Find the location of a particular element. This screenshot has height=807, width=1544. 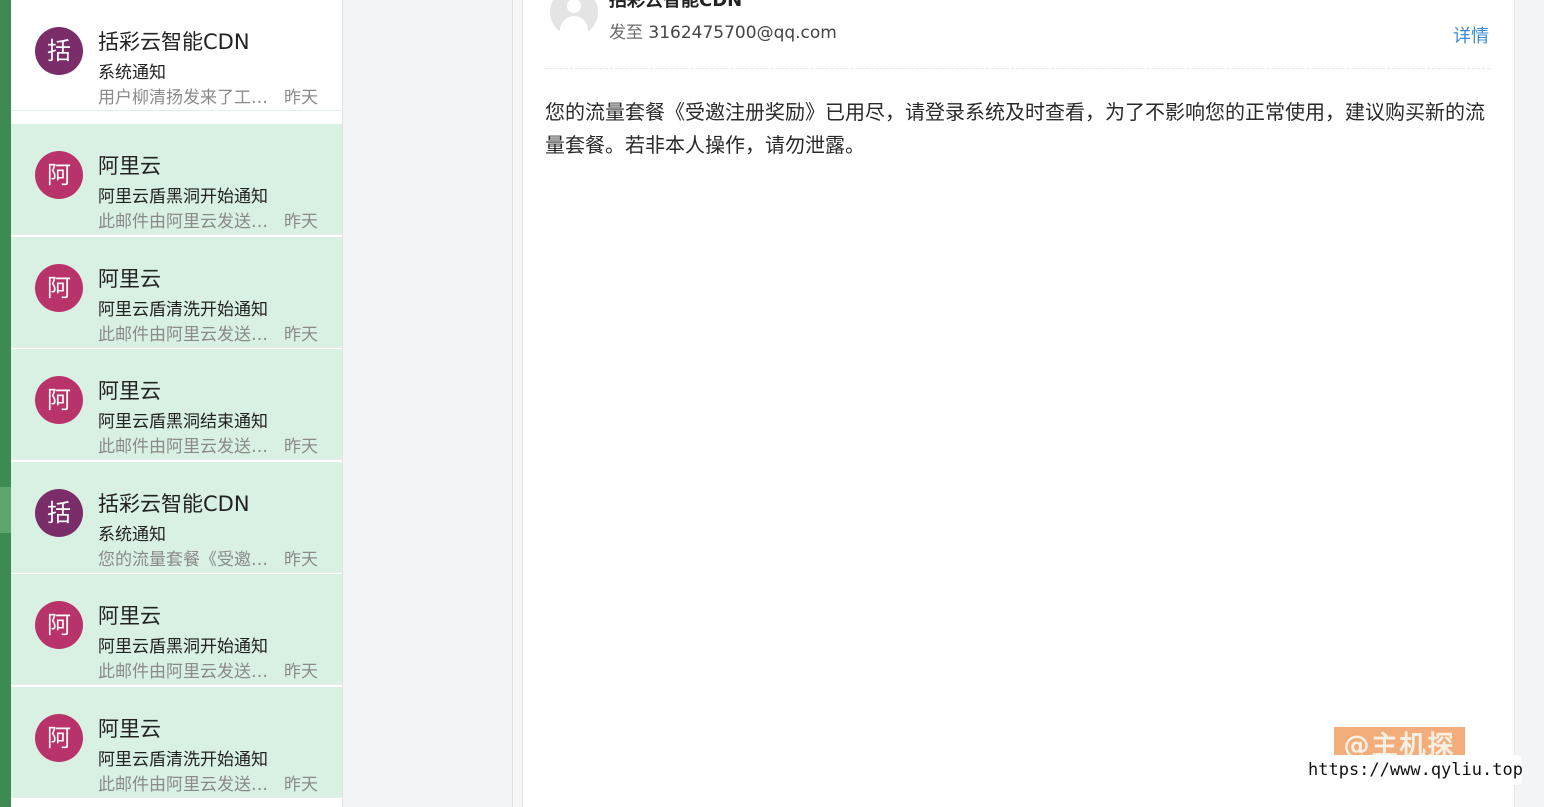

mail-item: 阿 阿里云 阿里云盾黑洞结束通知 此邮件由阿里云发送，由系统自动发出 昨天 is located at coordinates (176, 404).